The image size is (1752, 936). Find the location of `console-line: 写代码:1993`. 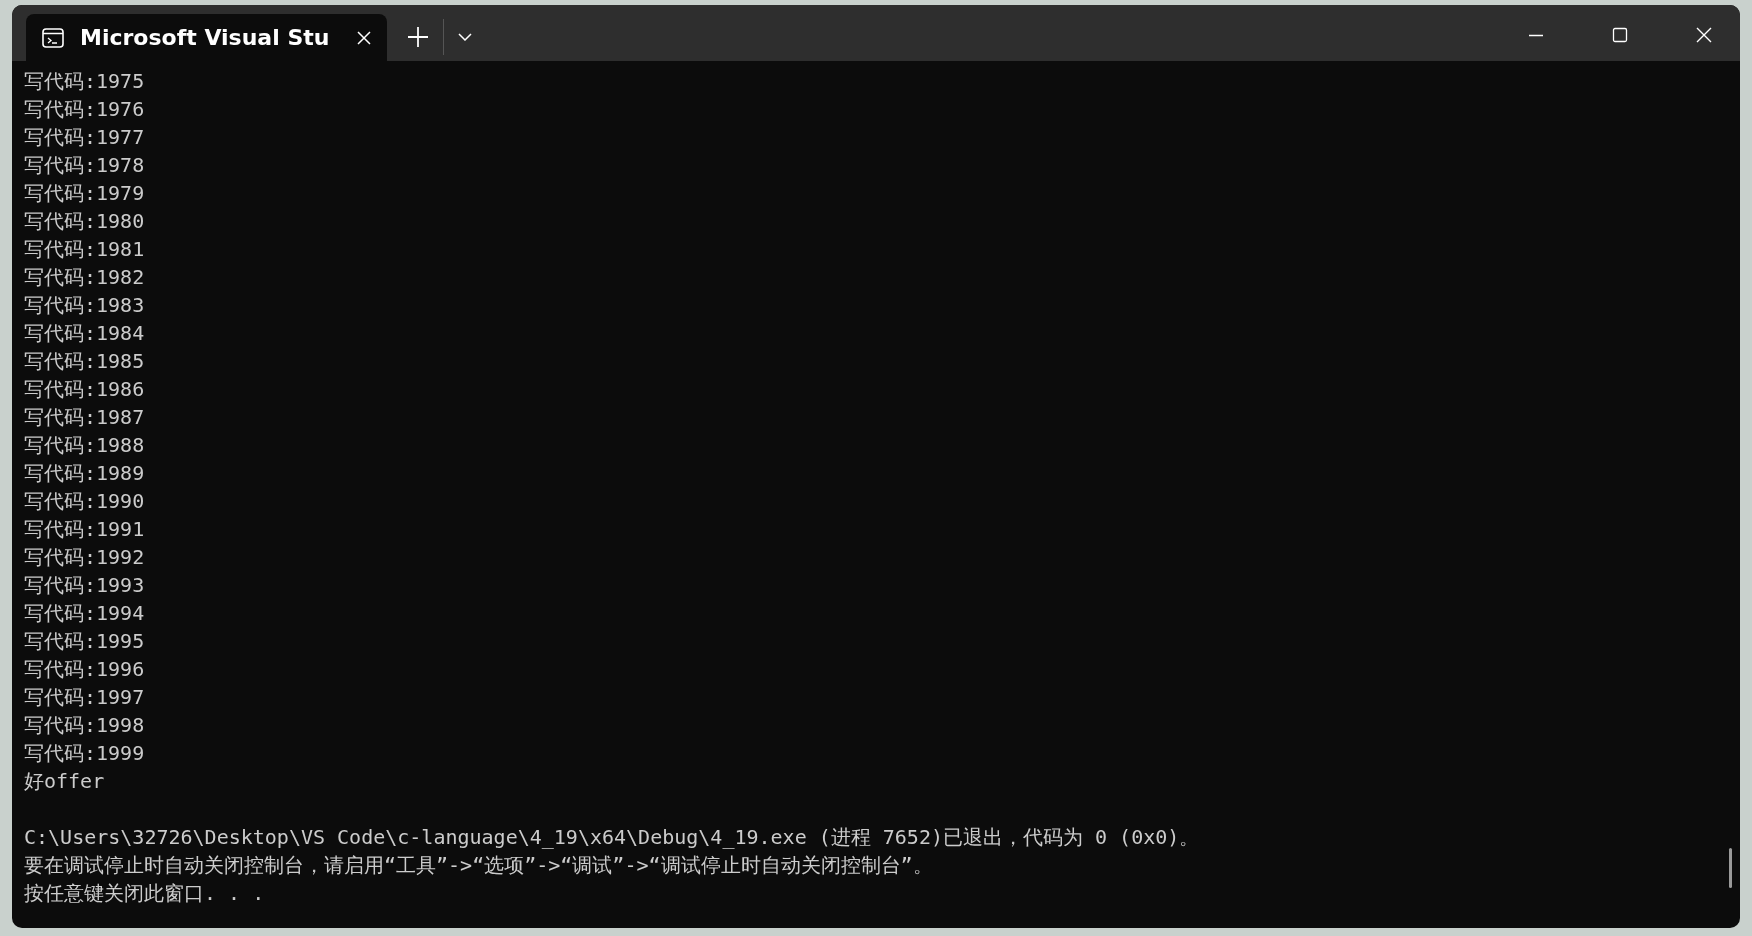

console-line: 写代码:1993 is located at coordinates (85, 585).